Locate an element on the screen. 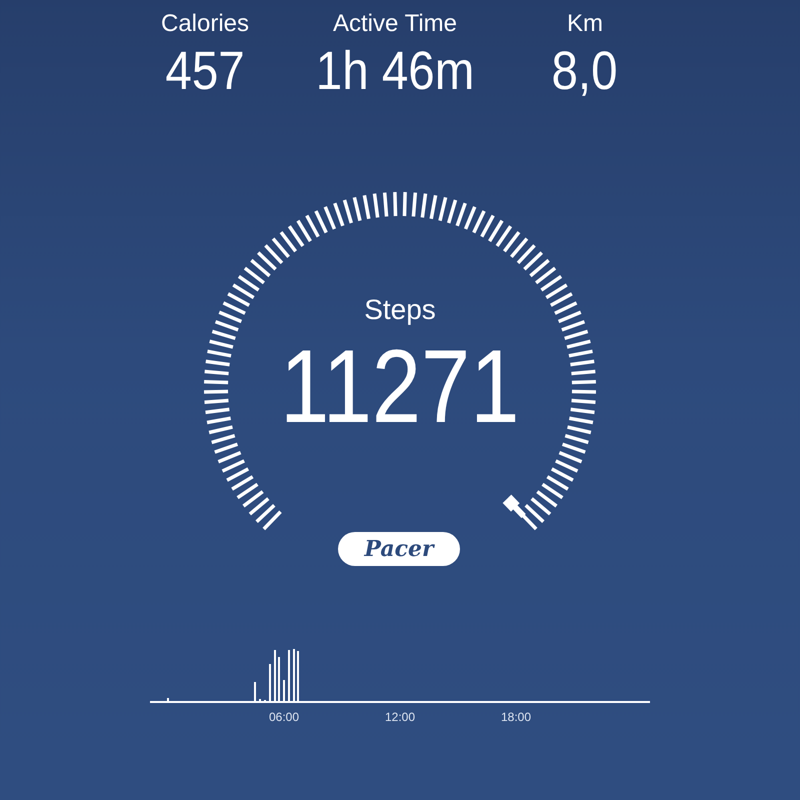  stat-label: Active Time is located at coordinates (395, 24).